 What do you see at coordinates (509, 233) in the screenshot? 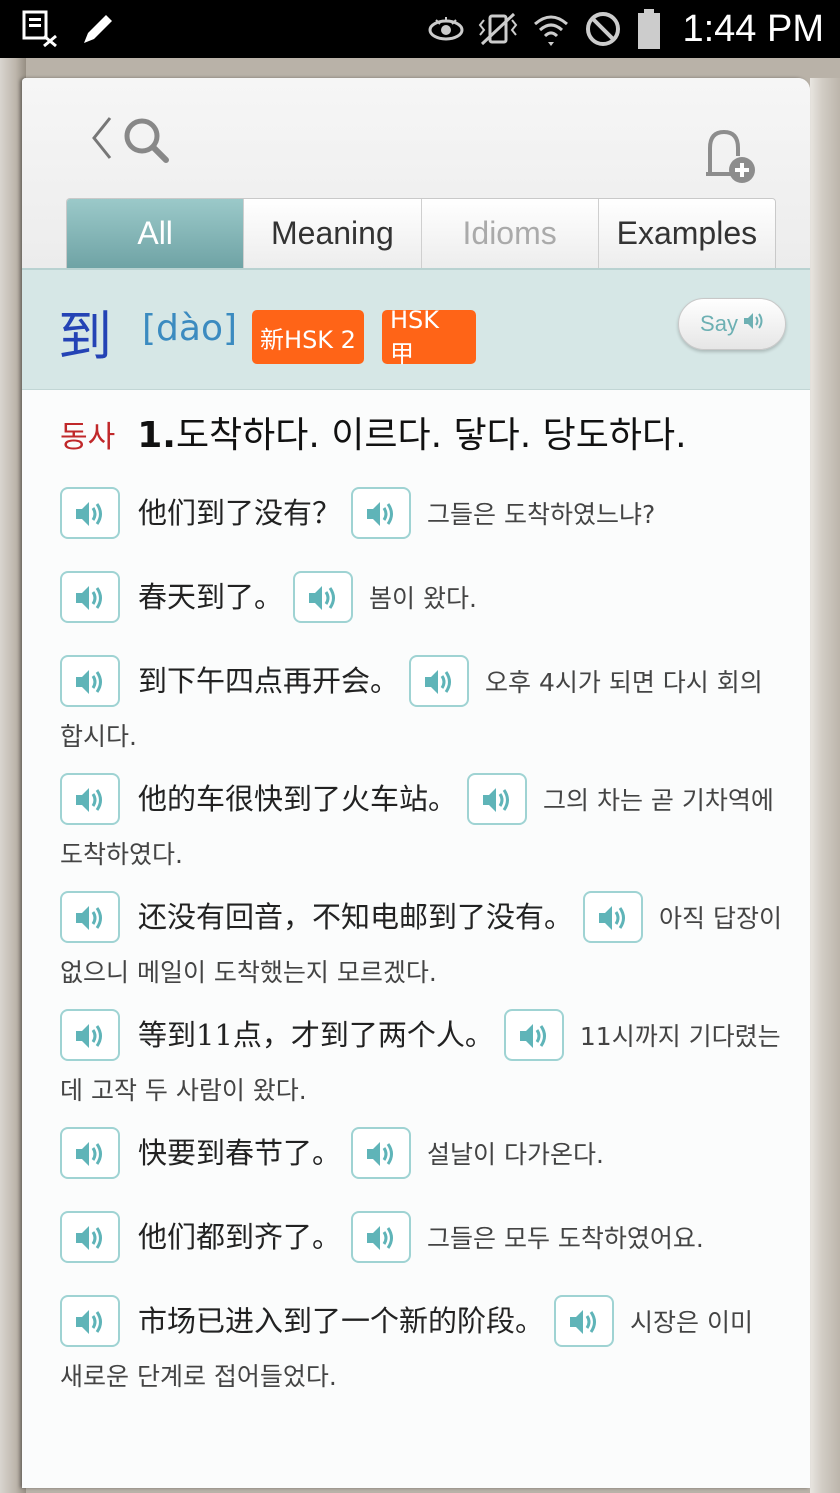
I see `tab-idioms: Idioms` at bounding box center [509, 233].